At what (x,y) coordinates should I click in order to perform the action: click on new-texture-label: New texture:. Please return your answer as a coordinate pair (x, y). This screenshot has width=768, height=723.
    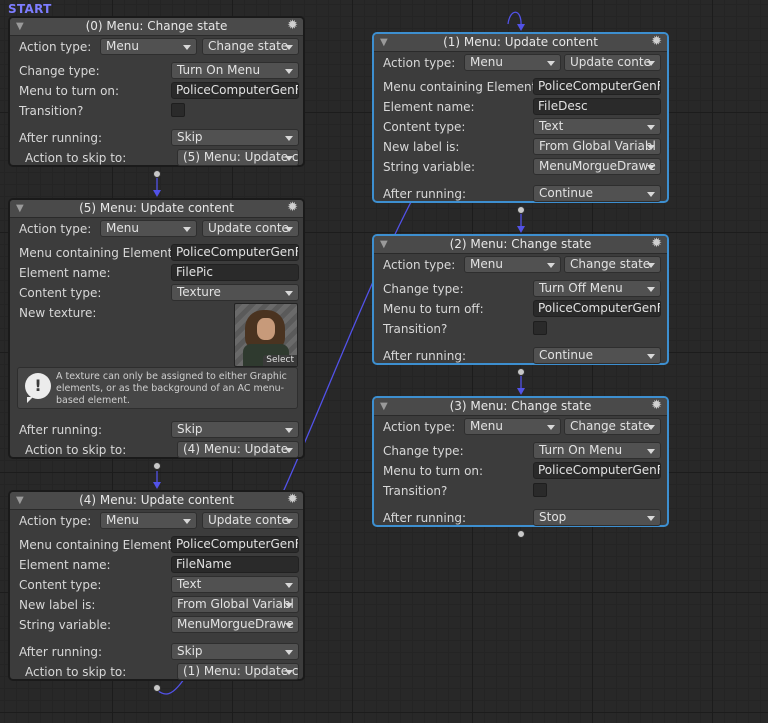
    Looking at the image, I should click on (58, 313).